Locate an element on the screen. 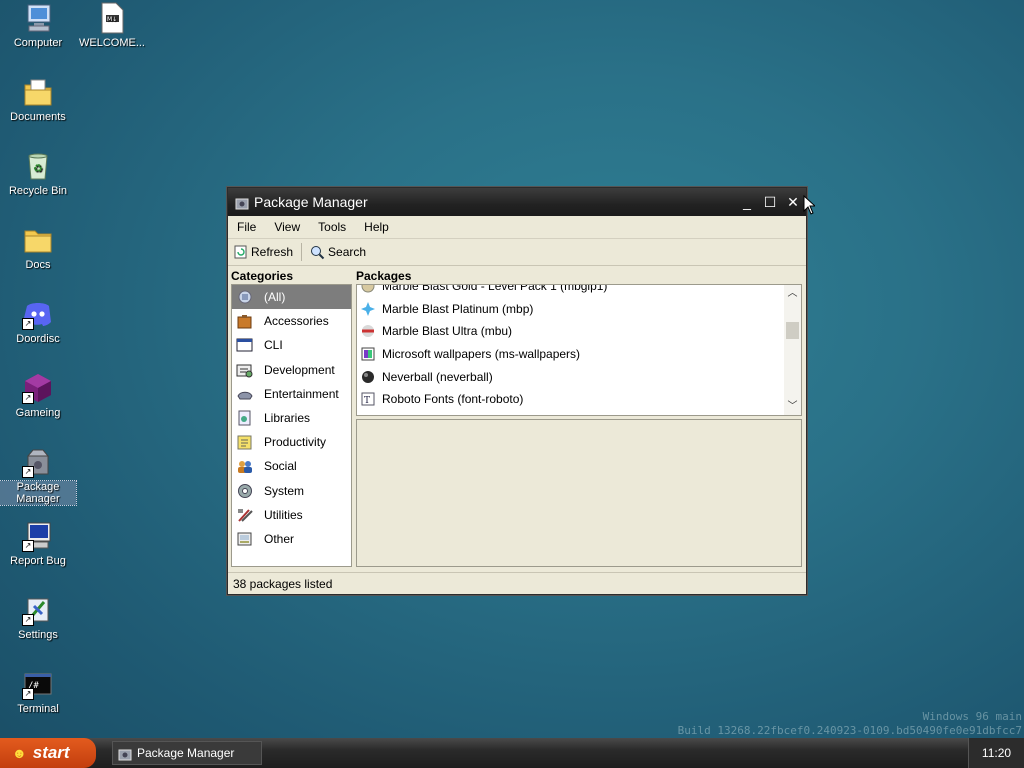 This screenshot has width=1024, height=768. desktop-icon-report-bug: ↗ Report Bug is located at coordinates (38, 543).